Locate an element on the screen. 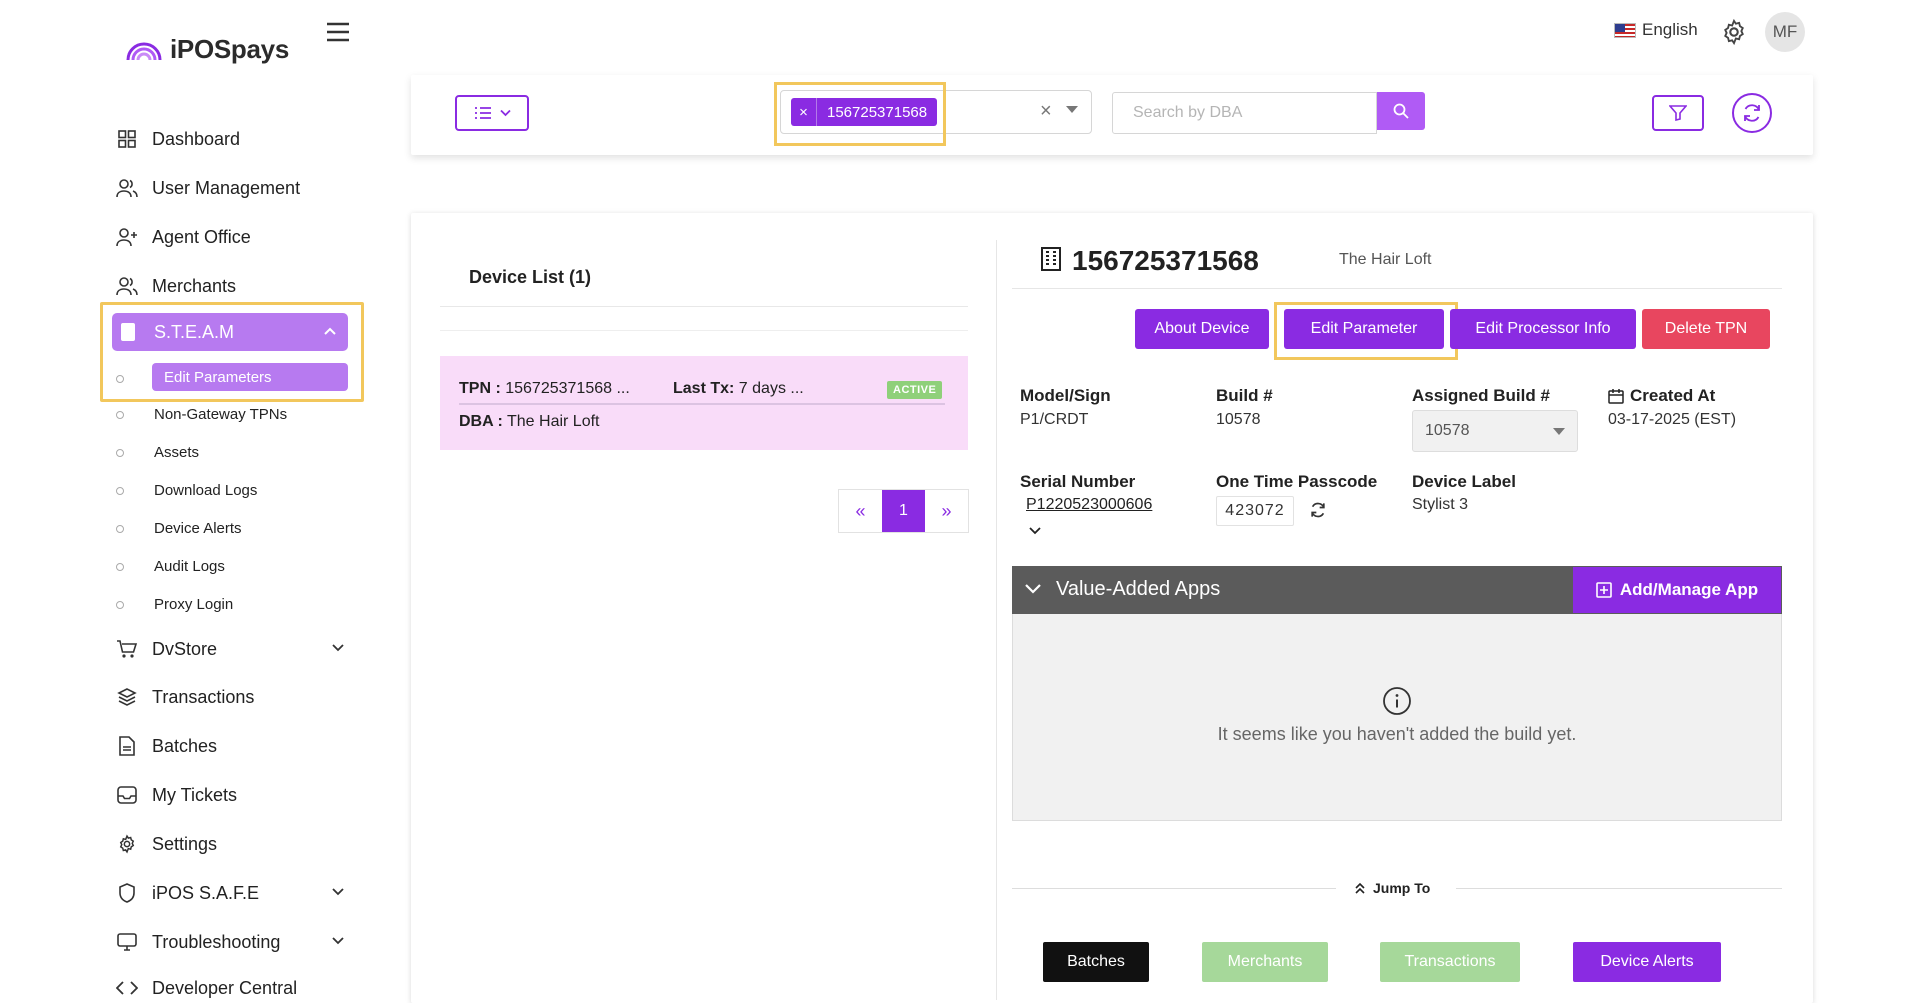  plus-square-icon is located at coordinates (1604, 590).